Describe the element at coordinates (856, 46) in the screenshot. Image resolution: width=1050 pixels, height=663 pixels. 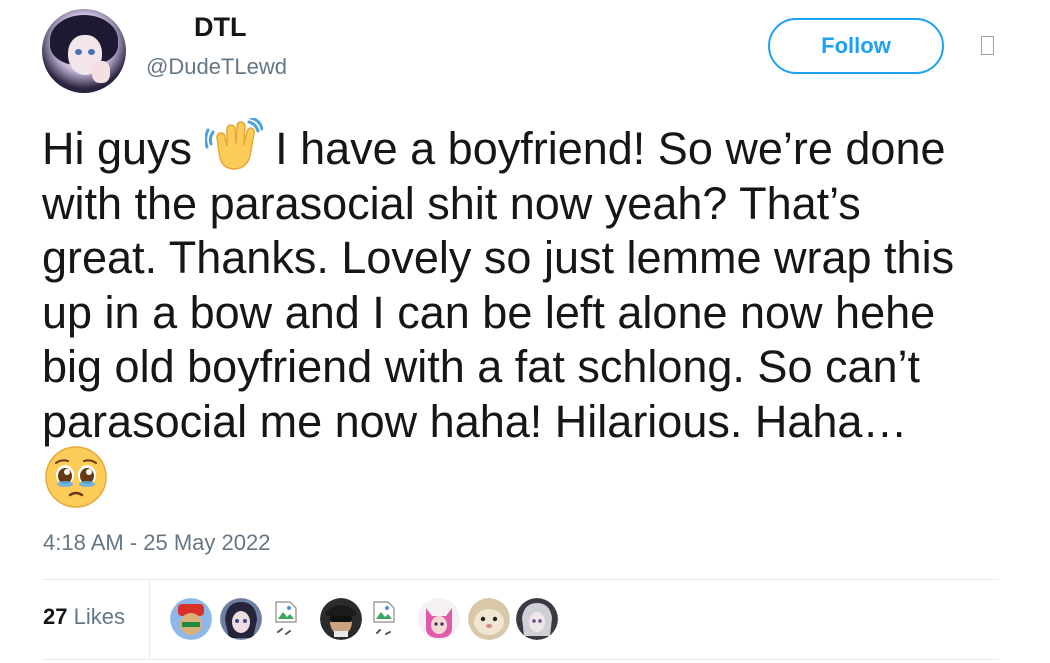
I see `follow-button: Follow` at that location.